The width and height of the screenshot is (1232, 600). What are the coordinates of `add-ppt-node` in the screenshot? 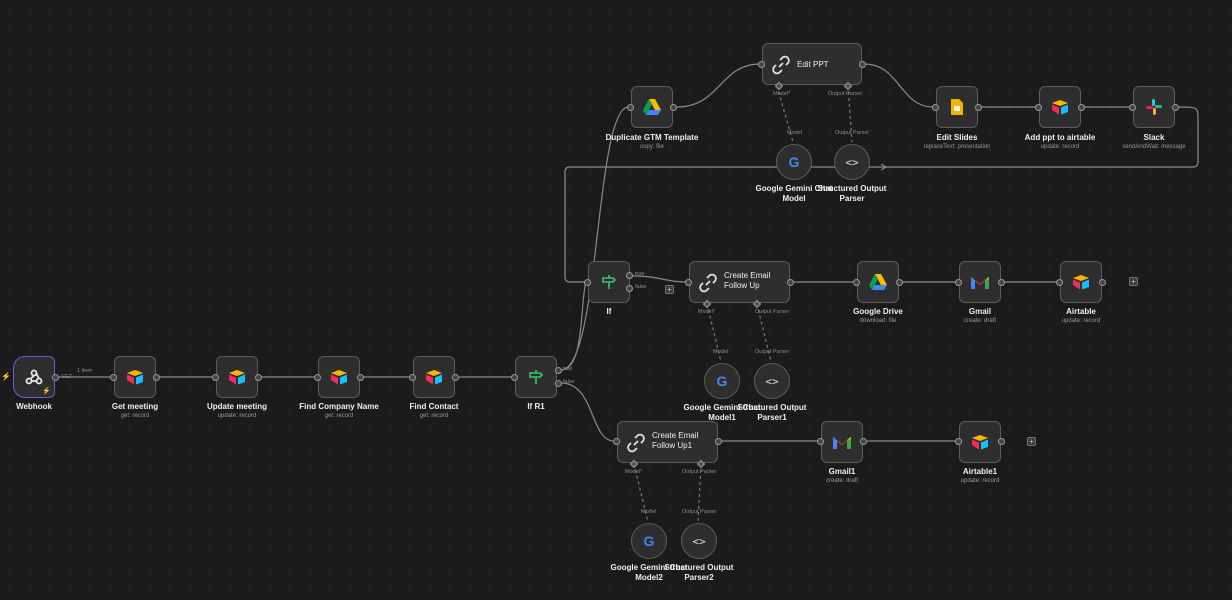 It's located at (1060, 107).